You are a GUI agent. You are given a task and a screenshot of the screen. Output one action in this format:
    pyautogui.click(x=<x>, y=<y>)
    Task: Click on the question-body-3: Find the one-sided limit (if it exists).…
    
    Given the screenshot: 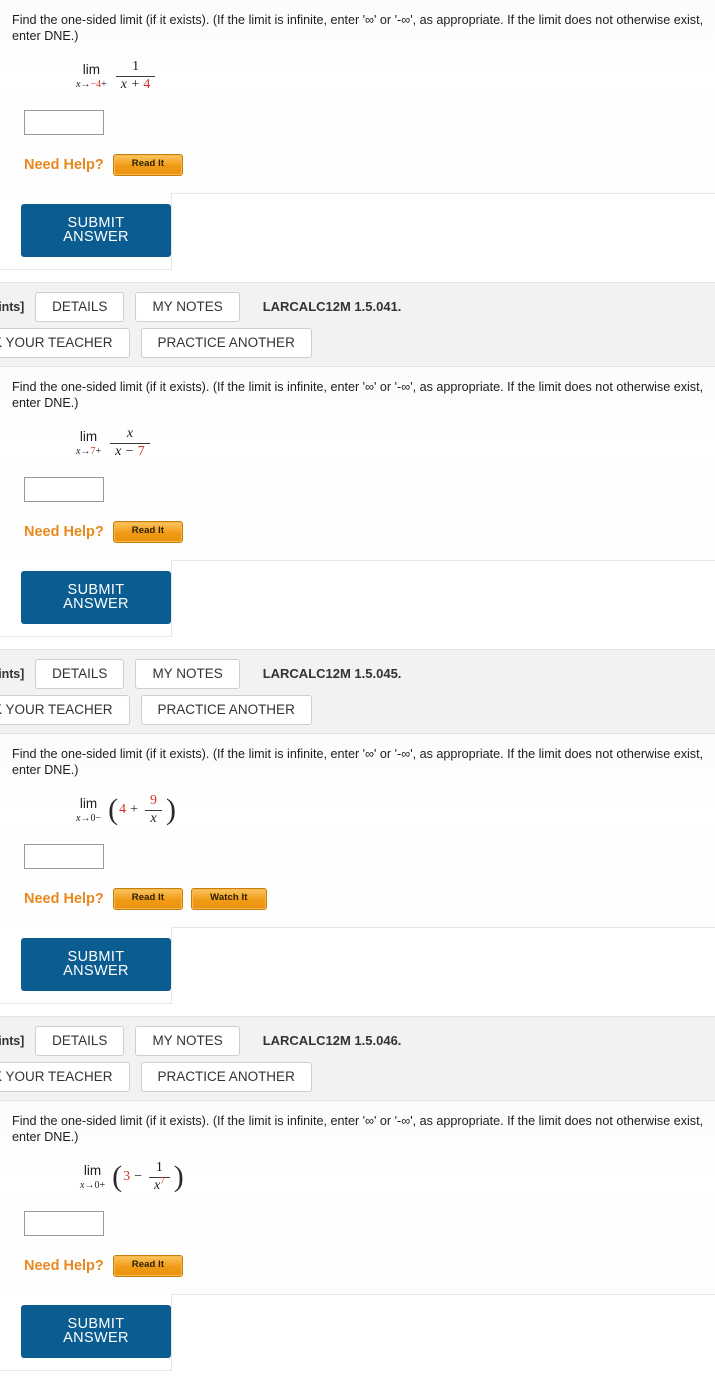 What is the action you would take?
    pyautogui.click(x=357, y=830)
    